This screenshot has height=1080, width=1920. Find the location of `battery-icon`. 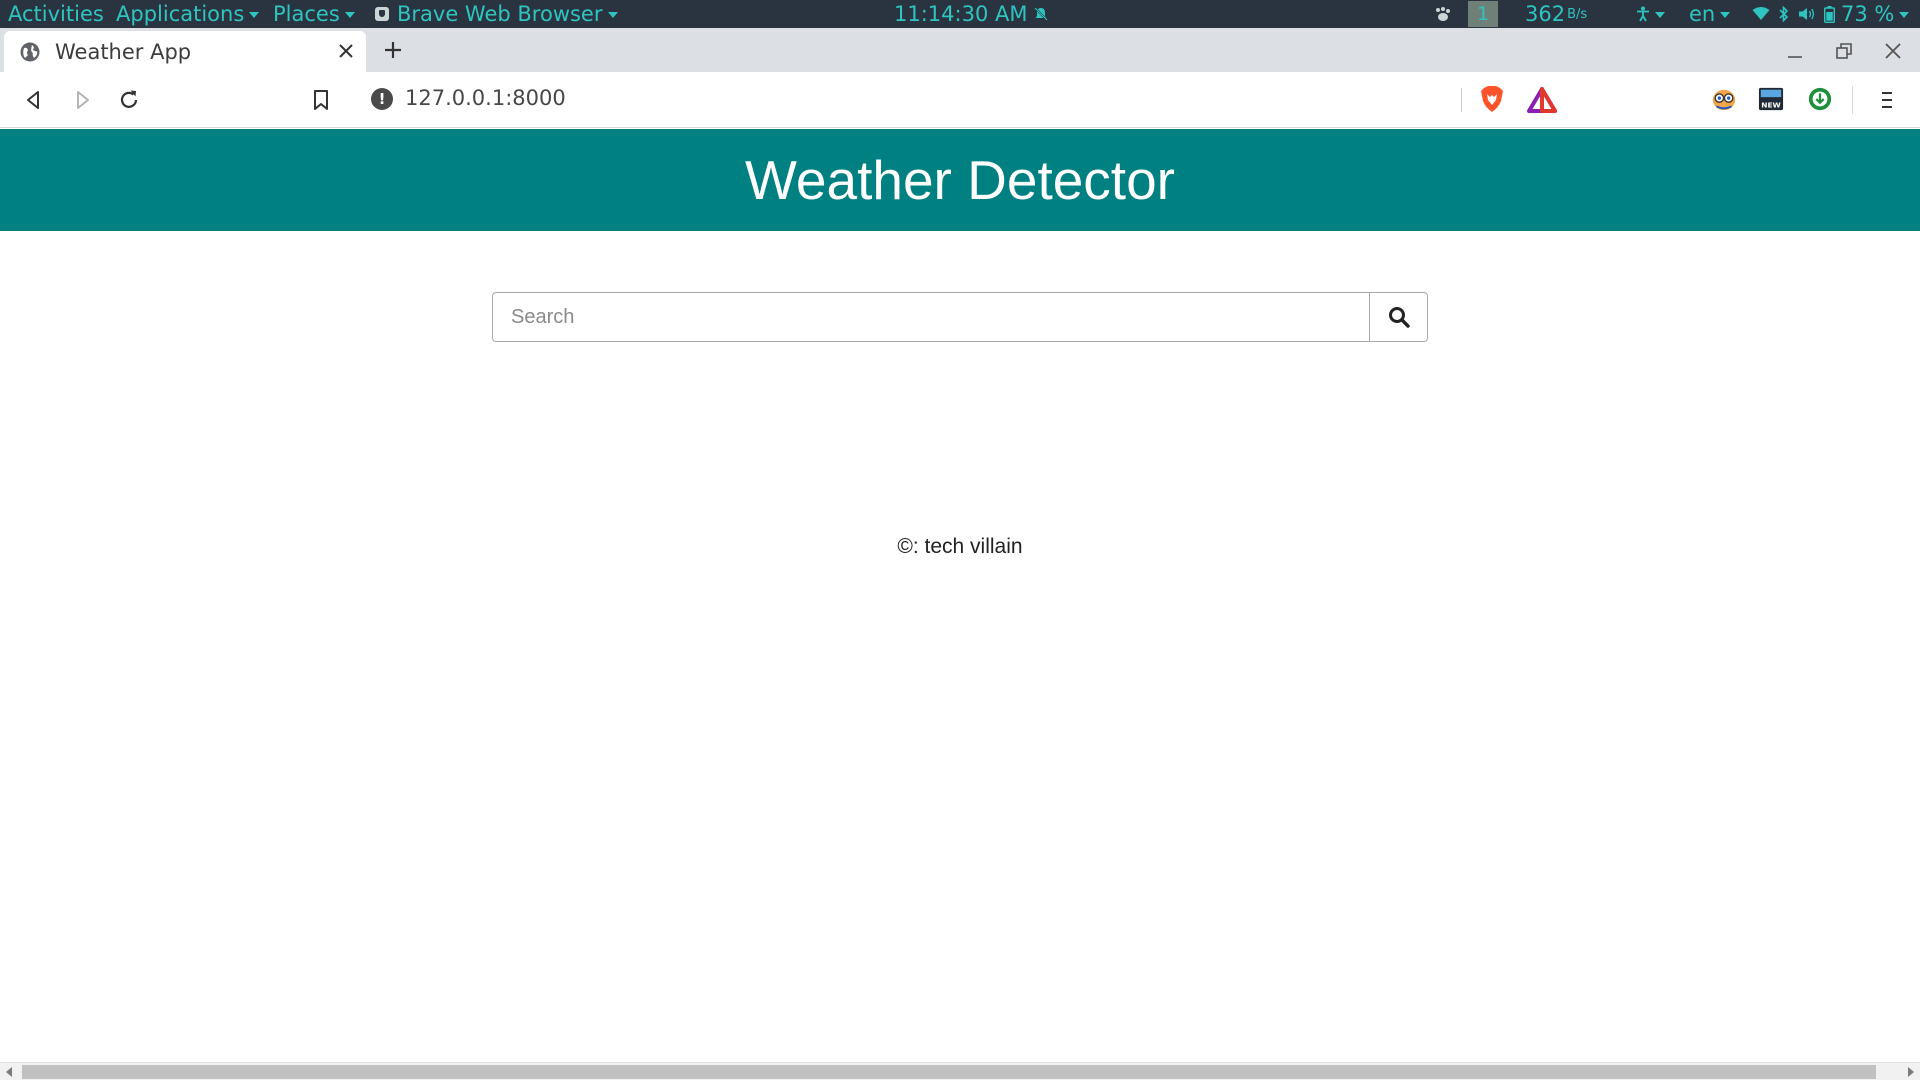

battery-icon is located at coordinates (1829, 14).